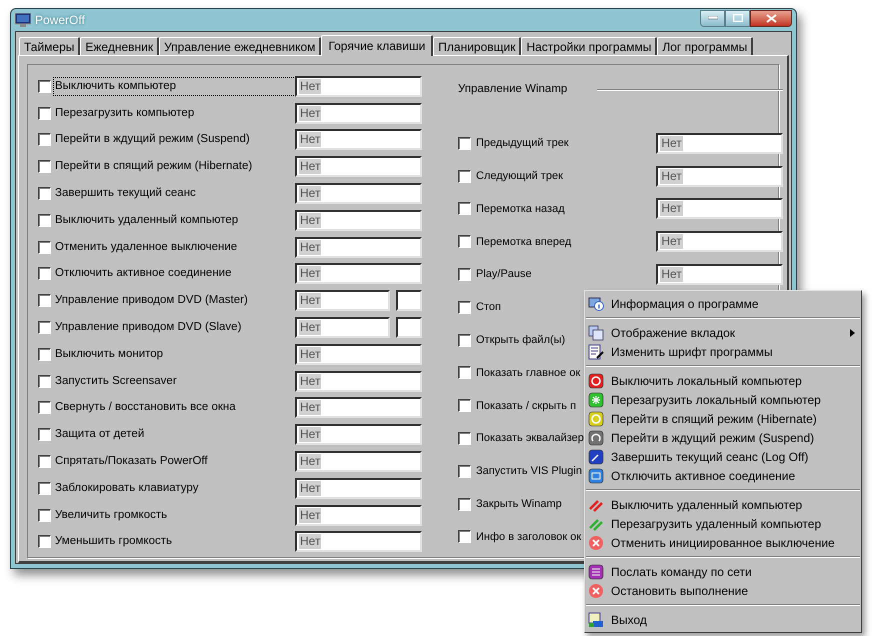  I want to click on menu-item: Выход, so click(723, 619).